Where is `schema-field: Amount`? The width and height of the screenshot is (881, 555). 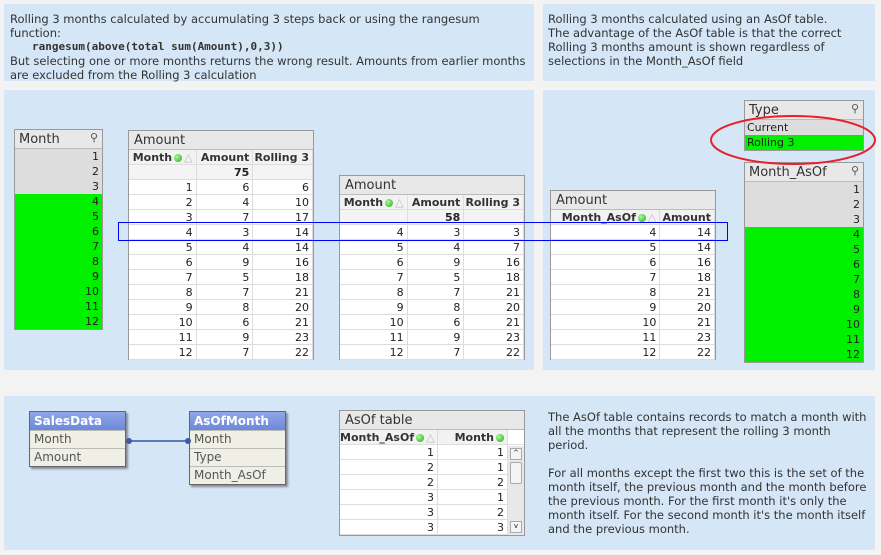 schema-field: Amount is located at coordinates (77, 457).